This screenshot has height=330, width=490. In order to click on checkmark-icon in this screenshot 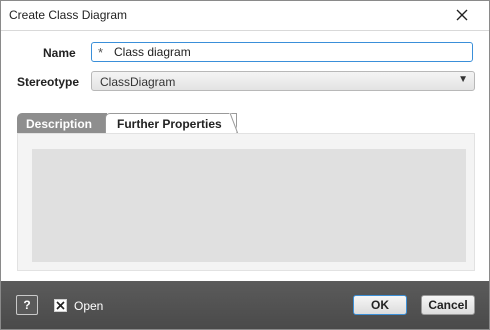, I will do `click(60, 305)`.